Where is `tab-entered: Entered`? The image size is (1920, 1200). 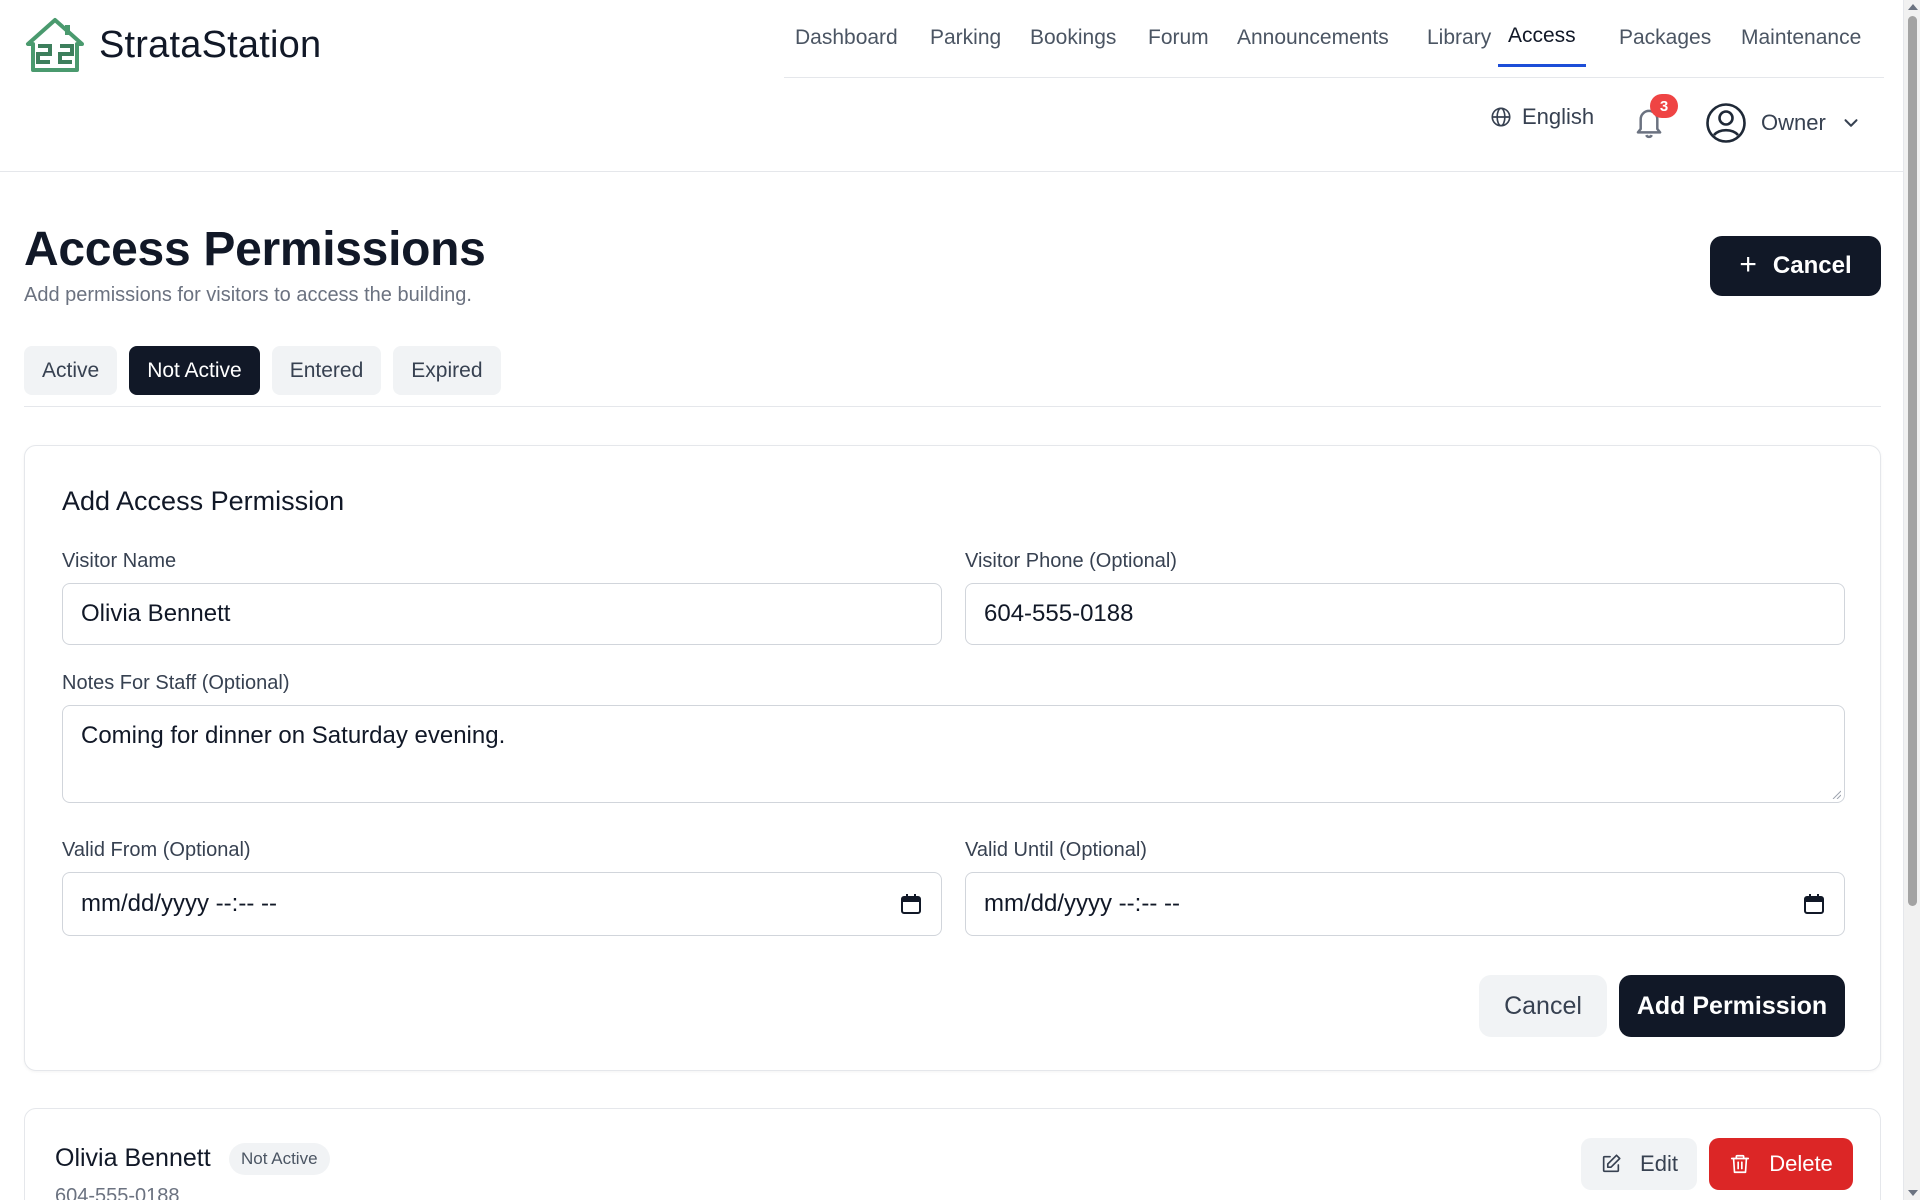
tab-entered: Entered is located at coordinates (326, 370).